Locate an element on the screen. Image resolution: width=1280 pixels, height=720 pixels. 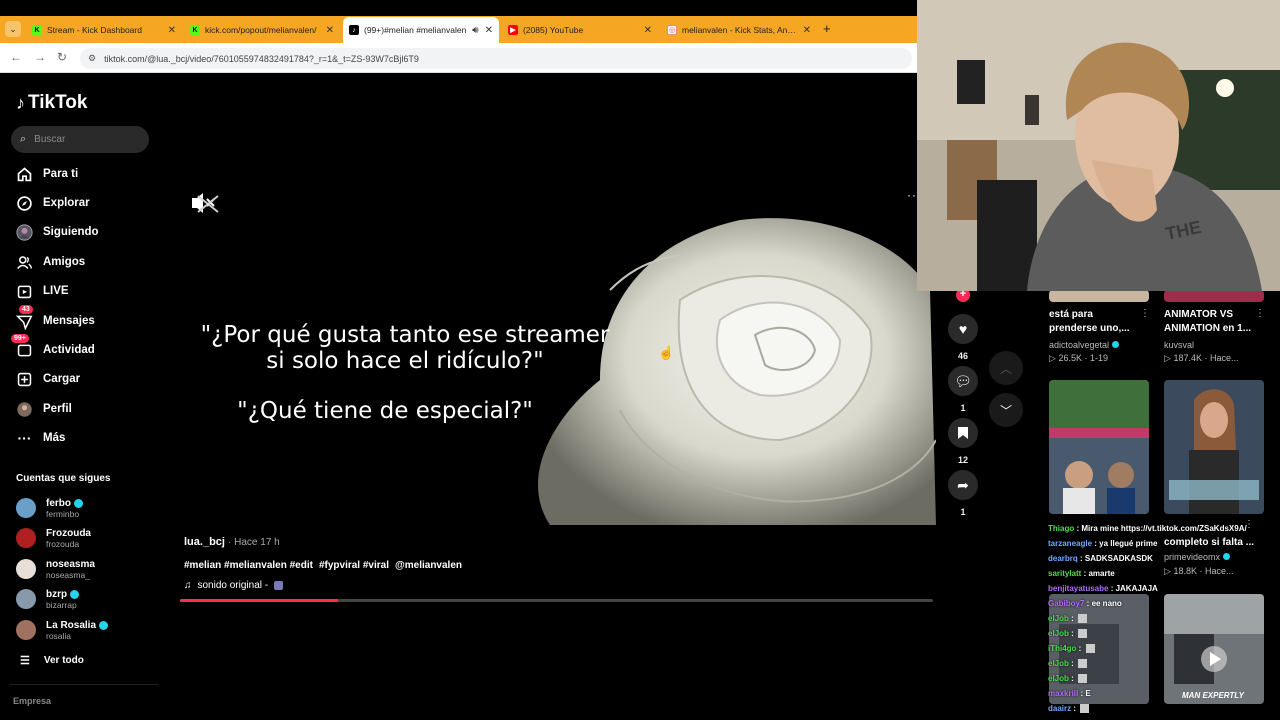
search-input: ⌕ Buscar is located at coordinates (80, 139).